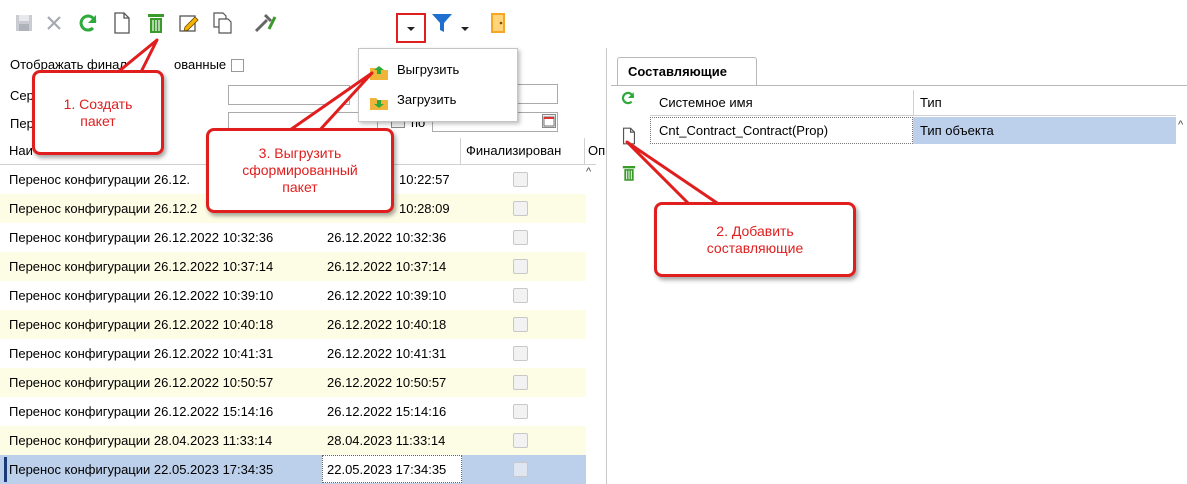 This screenshot has width=1187, height=484. What do you see at coordinates (98, 112) in the screenshot?
I see `callout-step1: 1. Создать пакет` at bounding box center [98, 112].